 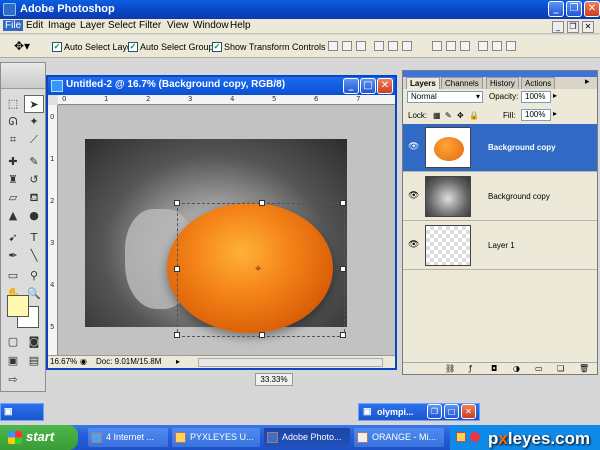 I want to click on crop-tool-icon: ⌗, so click(x=13, y=140).